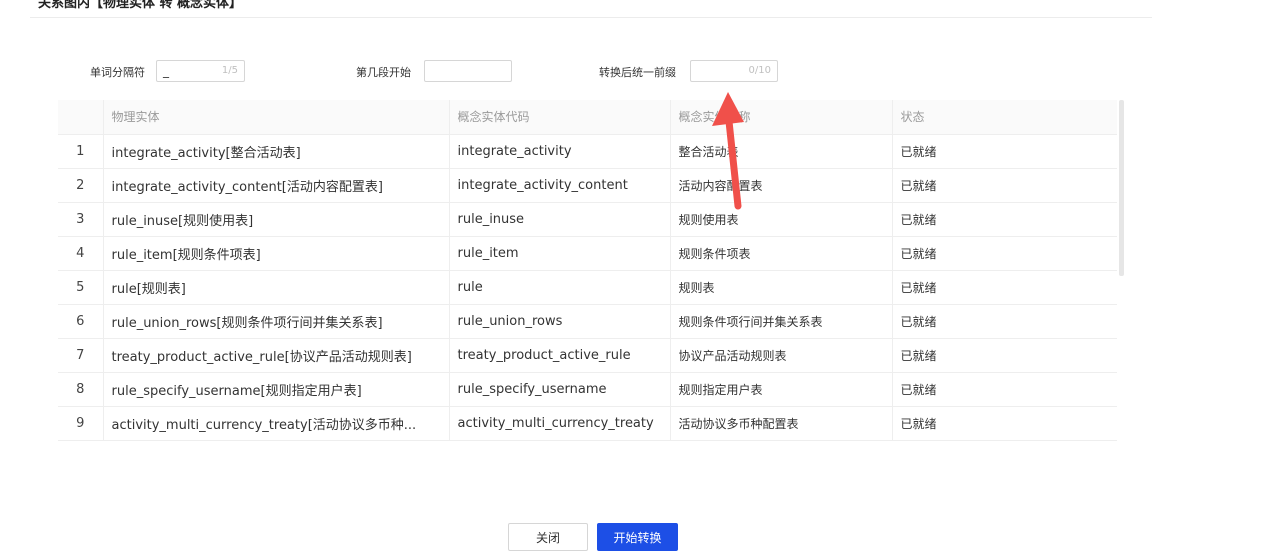 The width and height of the screenshot is (1284, 551). I want to click on segment-start-input, so click(468, 71).